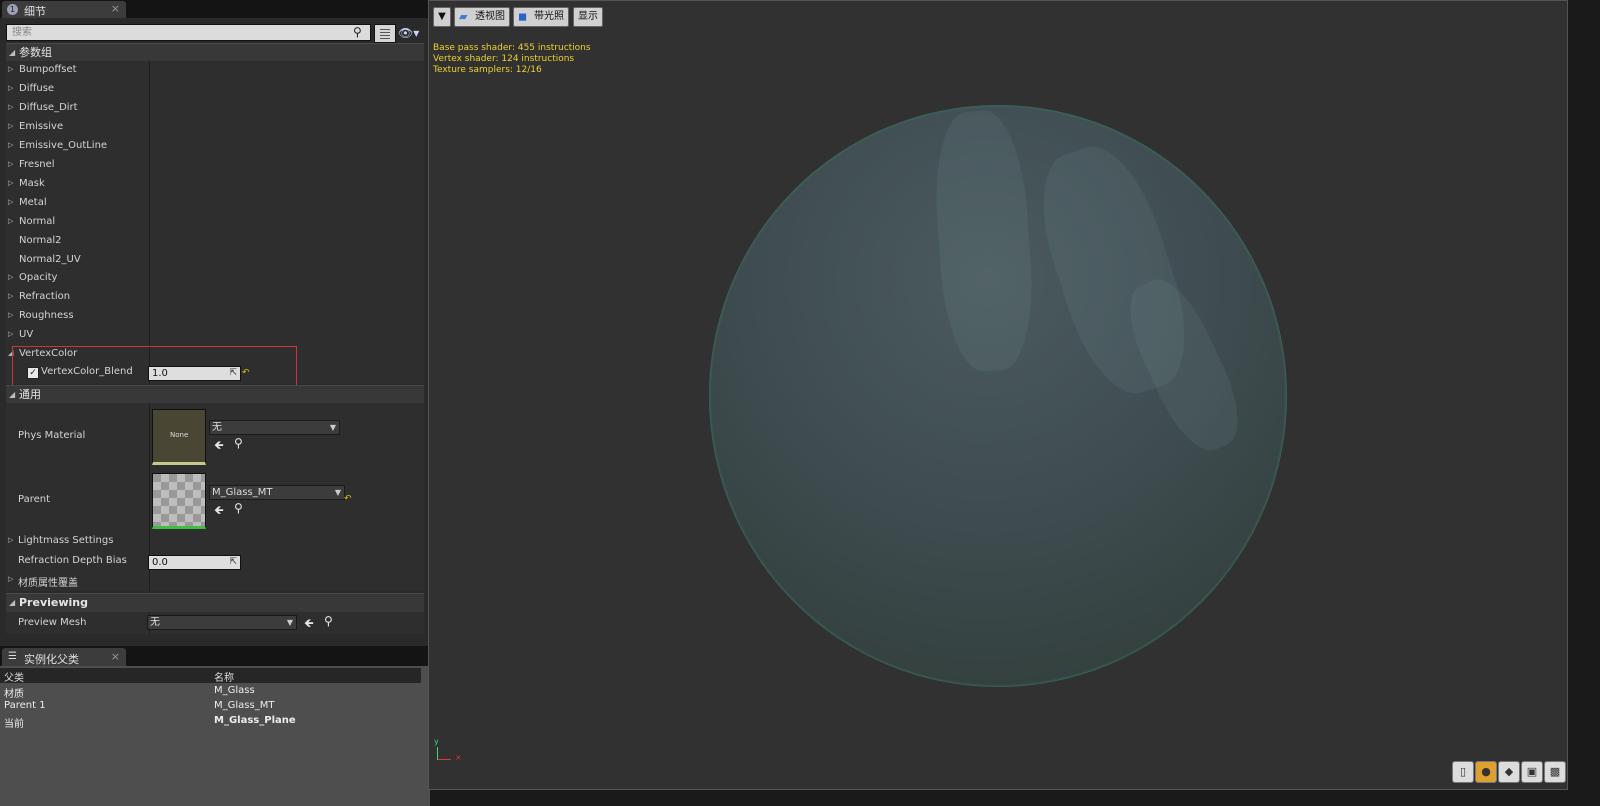 The image size is (1600, 806). I want to click on hierarchy-header: 父类 名称, so click(210, 676).